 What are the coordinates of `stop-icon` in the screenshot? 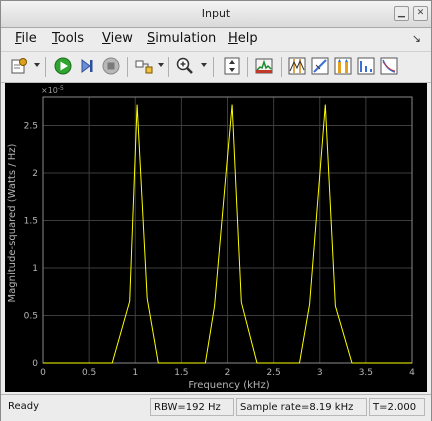 It's located at (111, 66).